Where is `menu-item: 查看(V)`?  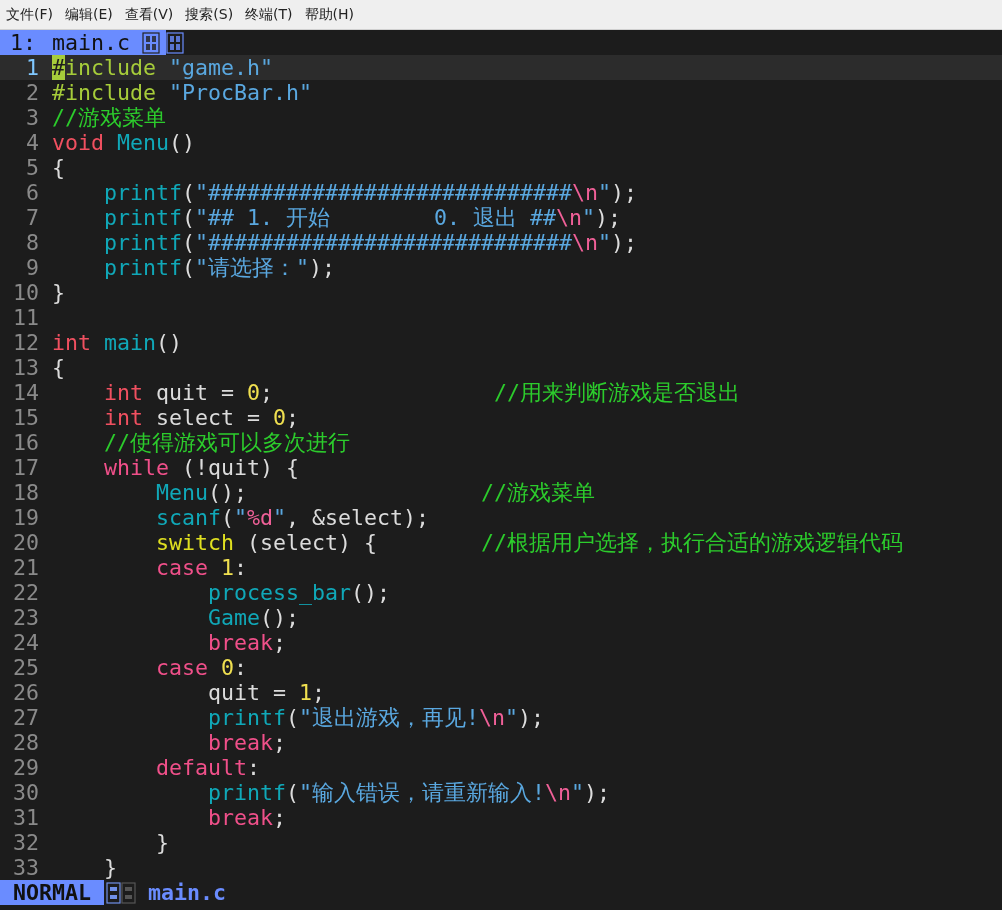
menu-item: 查看(V) is located at coordinates (149, 14).